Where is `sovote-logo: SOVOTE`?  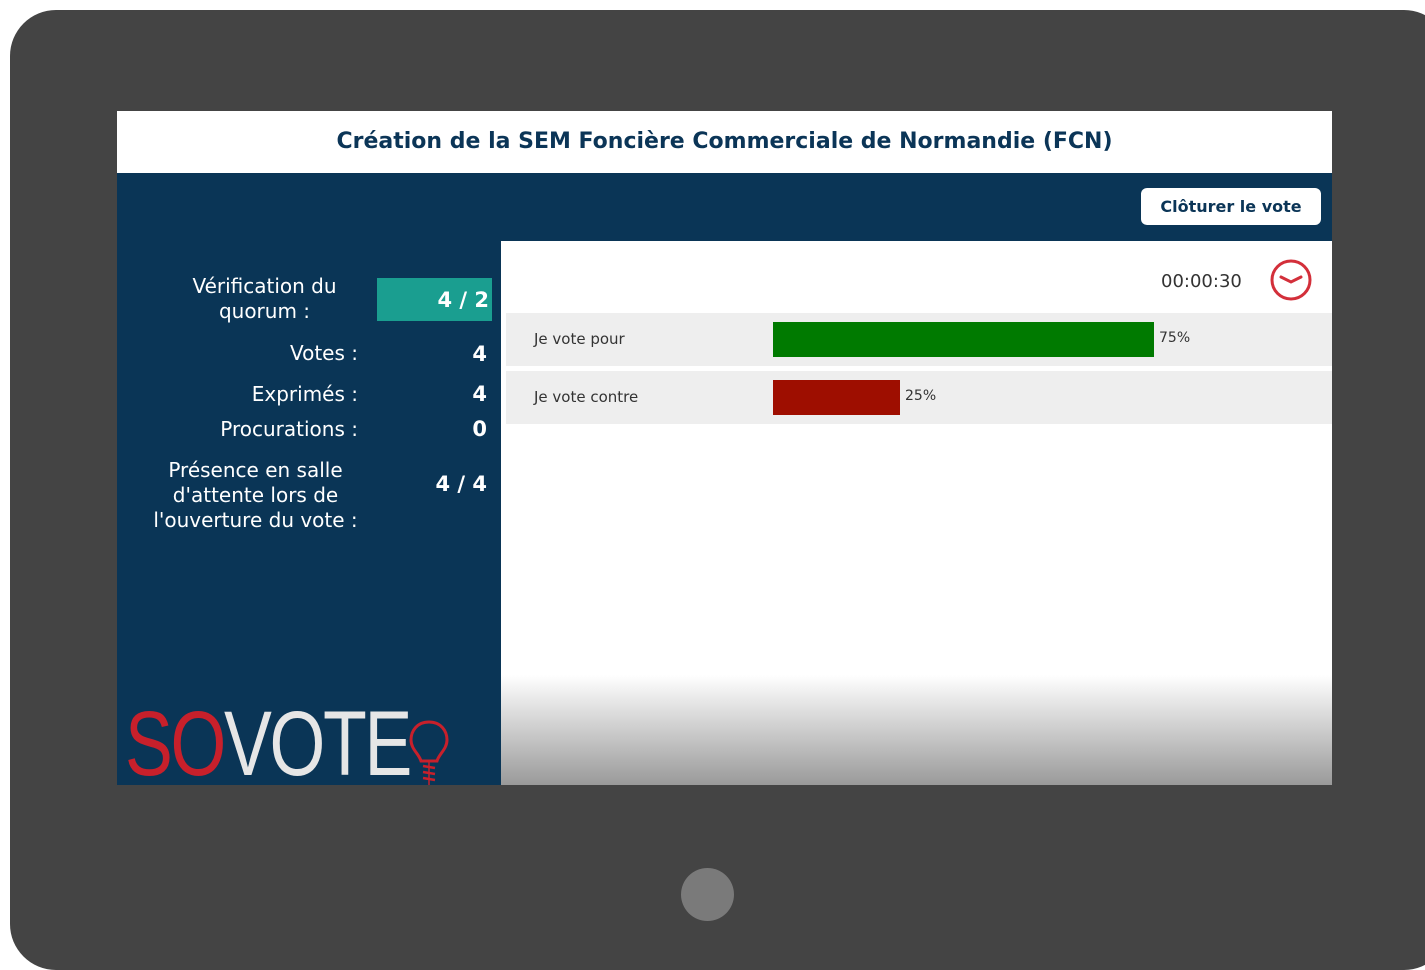 sovote-logo: SOVOTE is located at coordinates (268, 741).